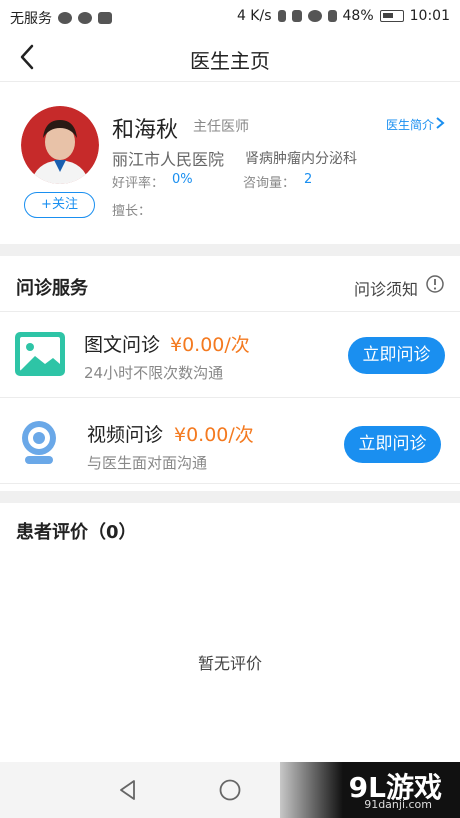 Image resolution: width=460 pixels, height=818 pixels. What do you see at coordinates (358, 16) in the screenshot?
I see `battery-percent: 48%` at bounding box center [358, 16].